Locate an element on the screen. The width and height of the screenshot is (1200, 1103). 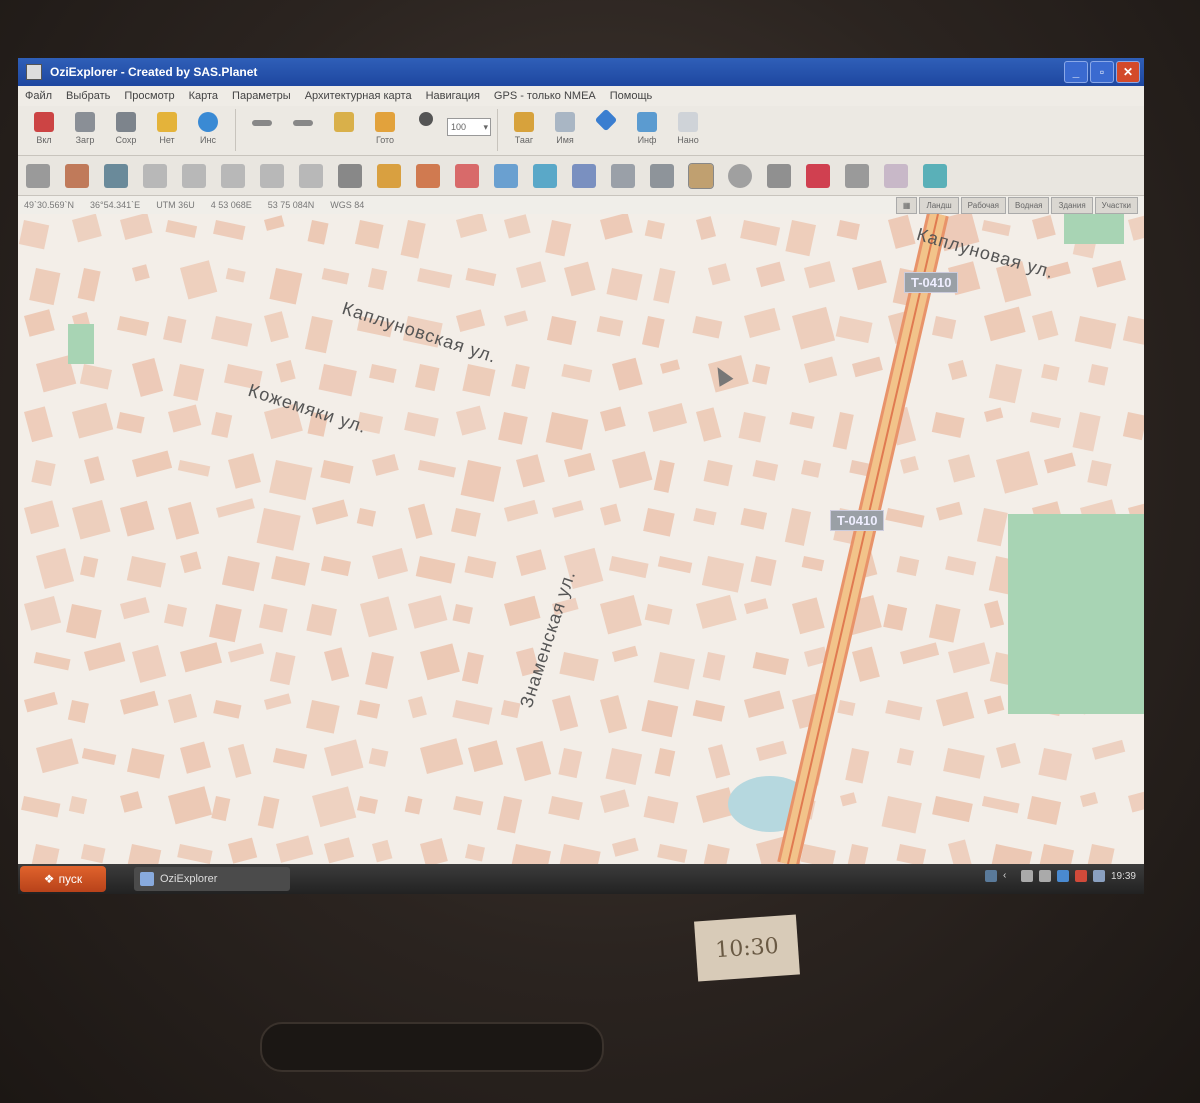
toolbar-button-points is located at coordinates (344, 129).